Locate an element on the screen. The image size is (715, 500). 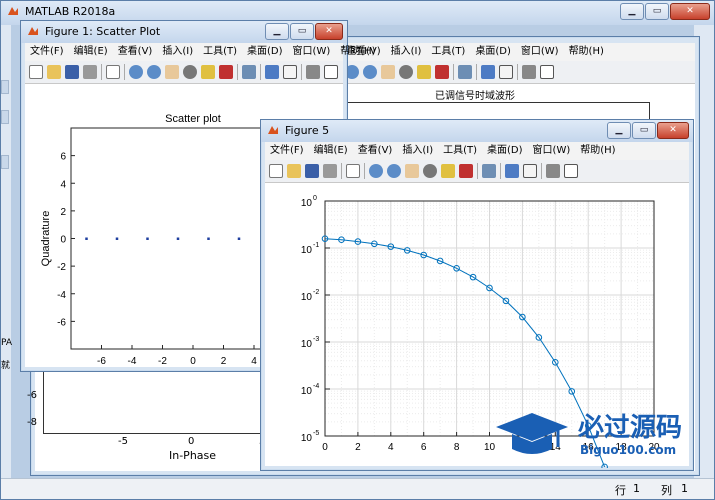
y-tick-base: 10 is located at coordinates (307, 250).